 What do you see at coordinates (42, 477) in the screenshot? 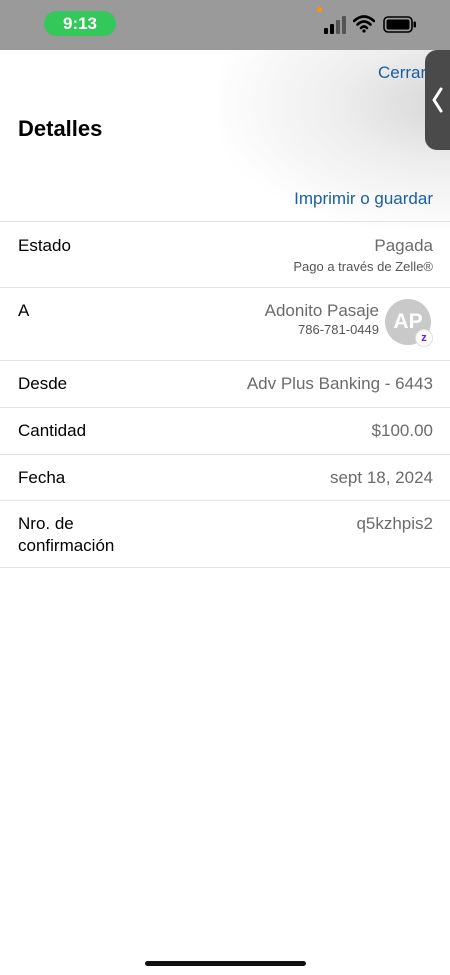
I see `fecha-label: Fecha` at bounding box center [42, 477].